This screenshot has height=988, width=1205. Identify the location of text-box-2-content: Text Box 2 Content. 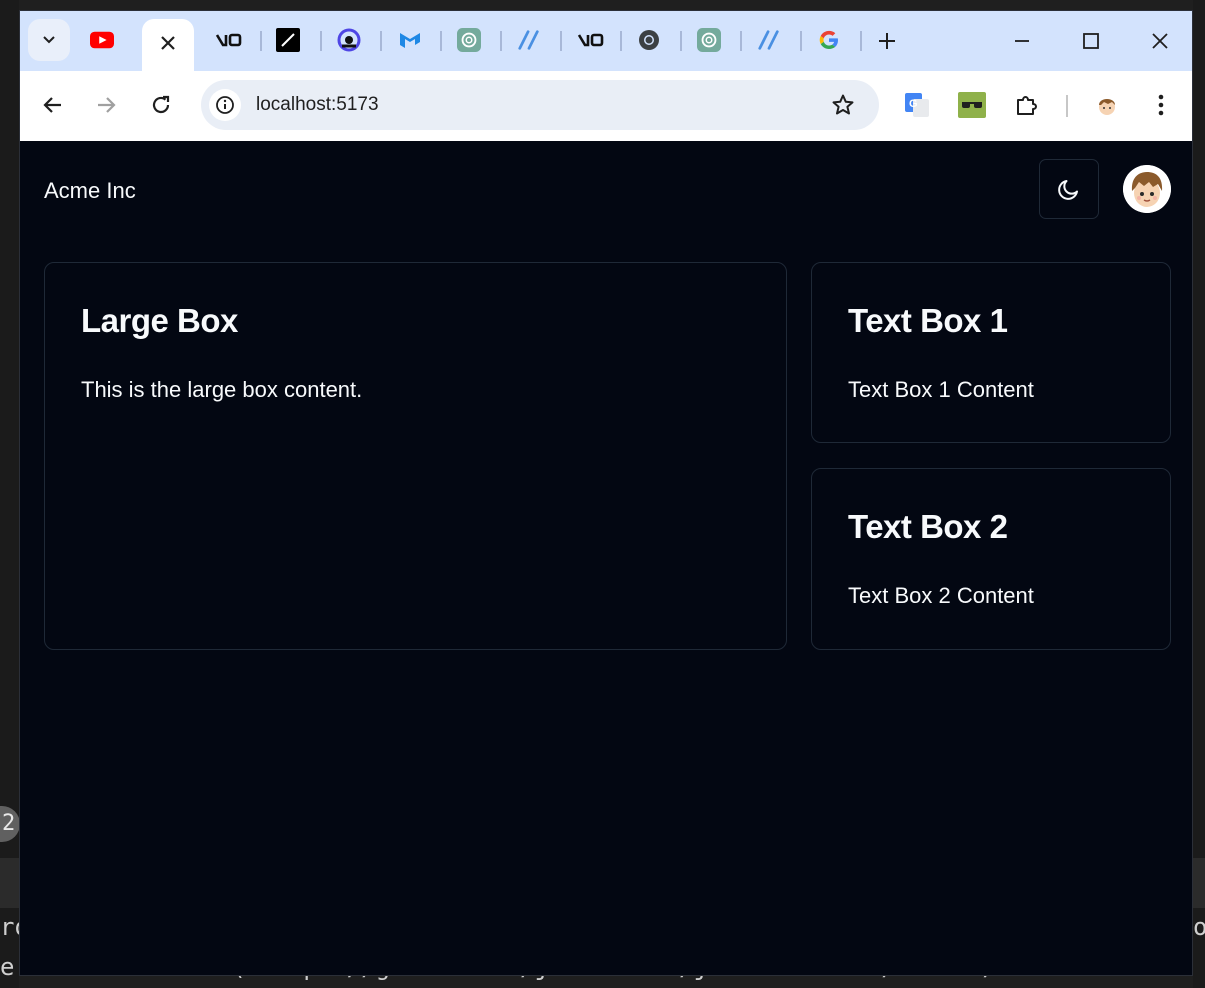
(941, 595).